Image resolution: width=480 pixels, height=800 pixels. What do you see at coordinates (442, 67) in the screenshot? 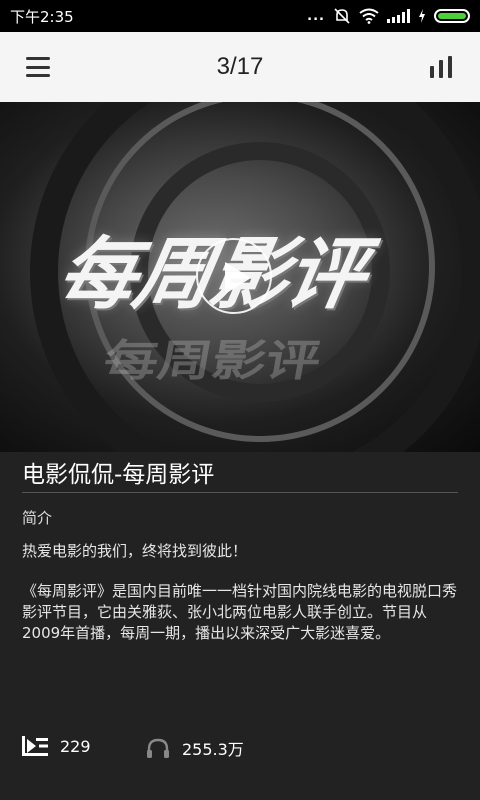
I see `bars-icon` at bounding box center [442, 67].